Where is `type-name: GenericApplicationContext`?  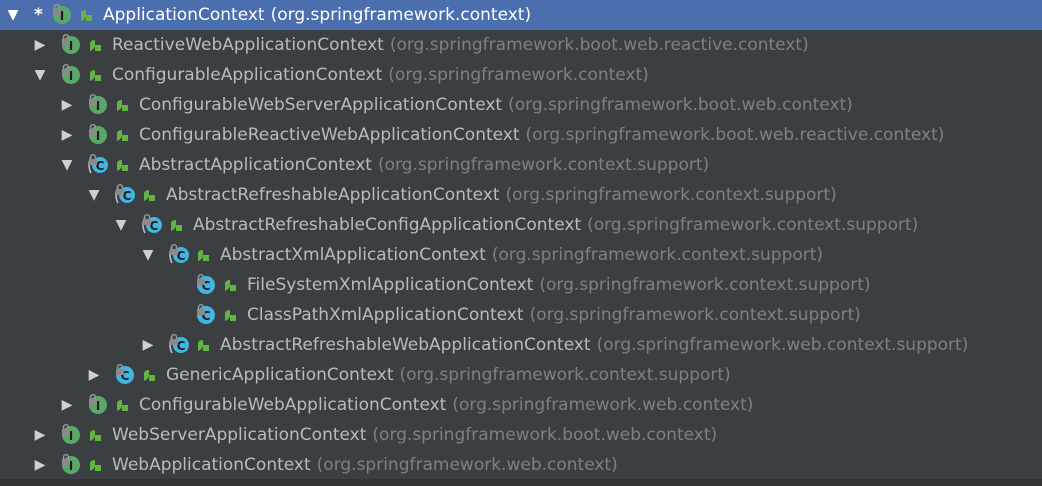
type-name: GenericApplicationContext is located at coordinates (280, 375).